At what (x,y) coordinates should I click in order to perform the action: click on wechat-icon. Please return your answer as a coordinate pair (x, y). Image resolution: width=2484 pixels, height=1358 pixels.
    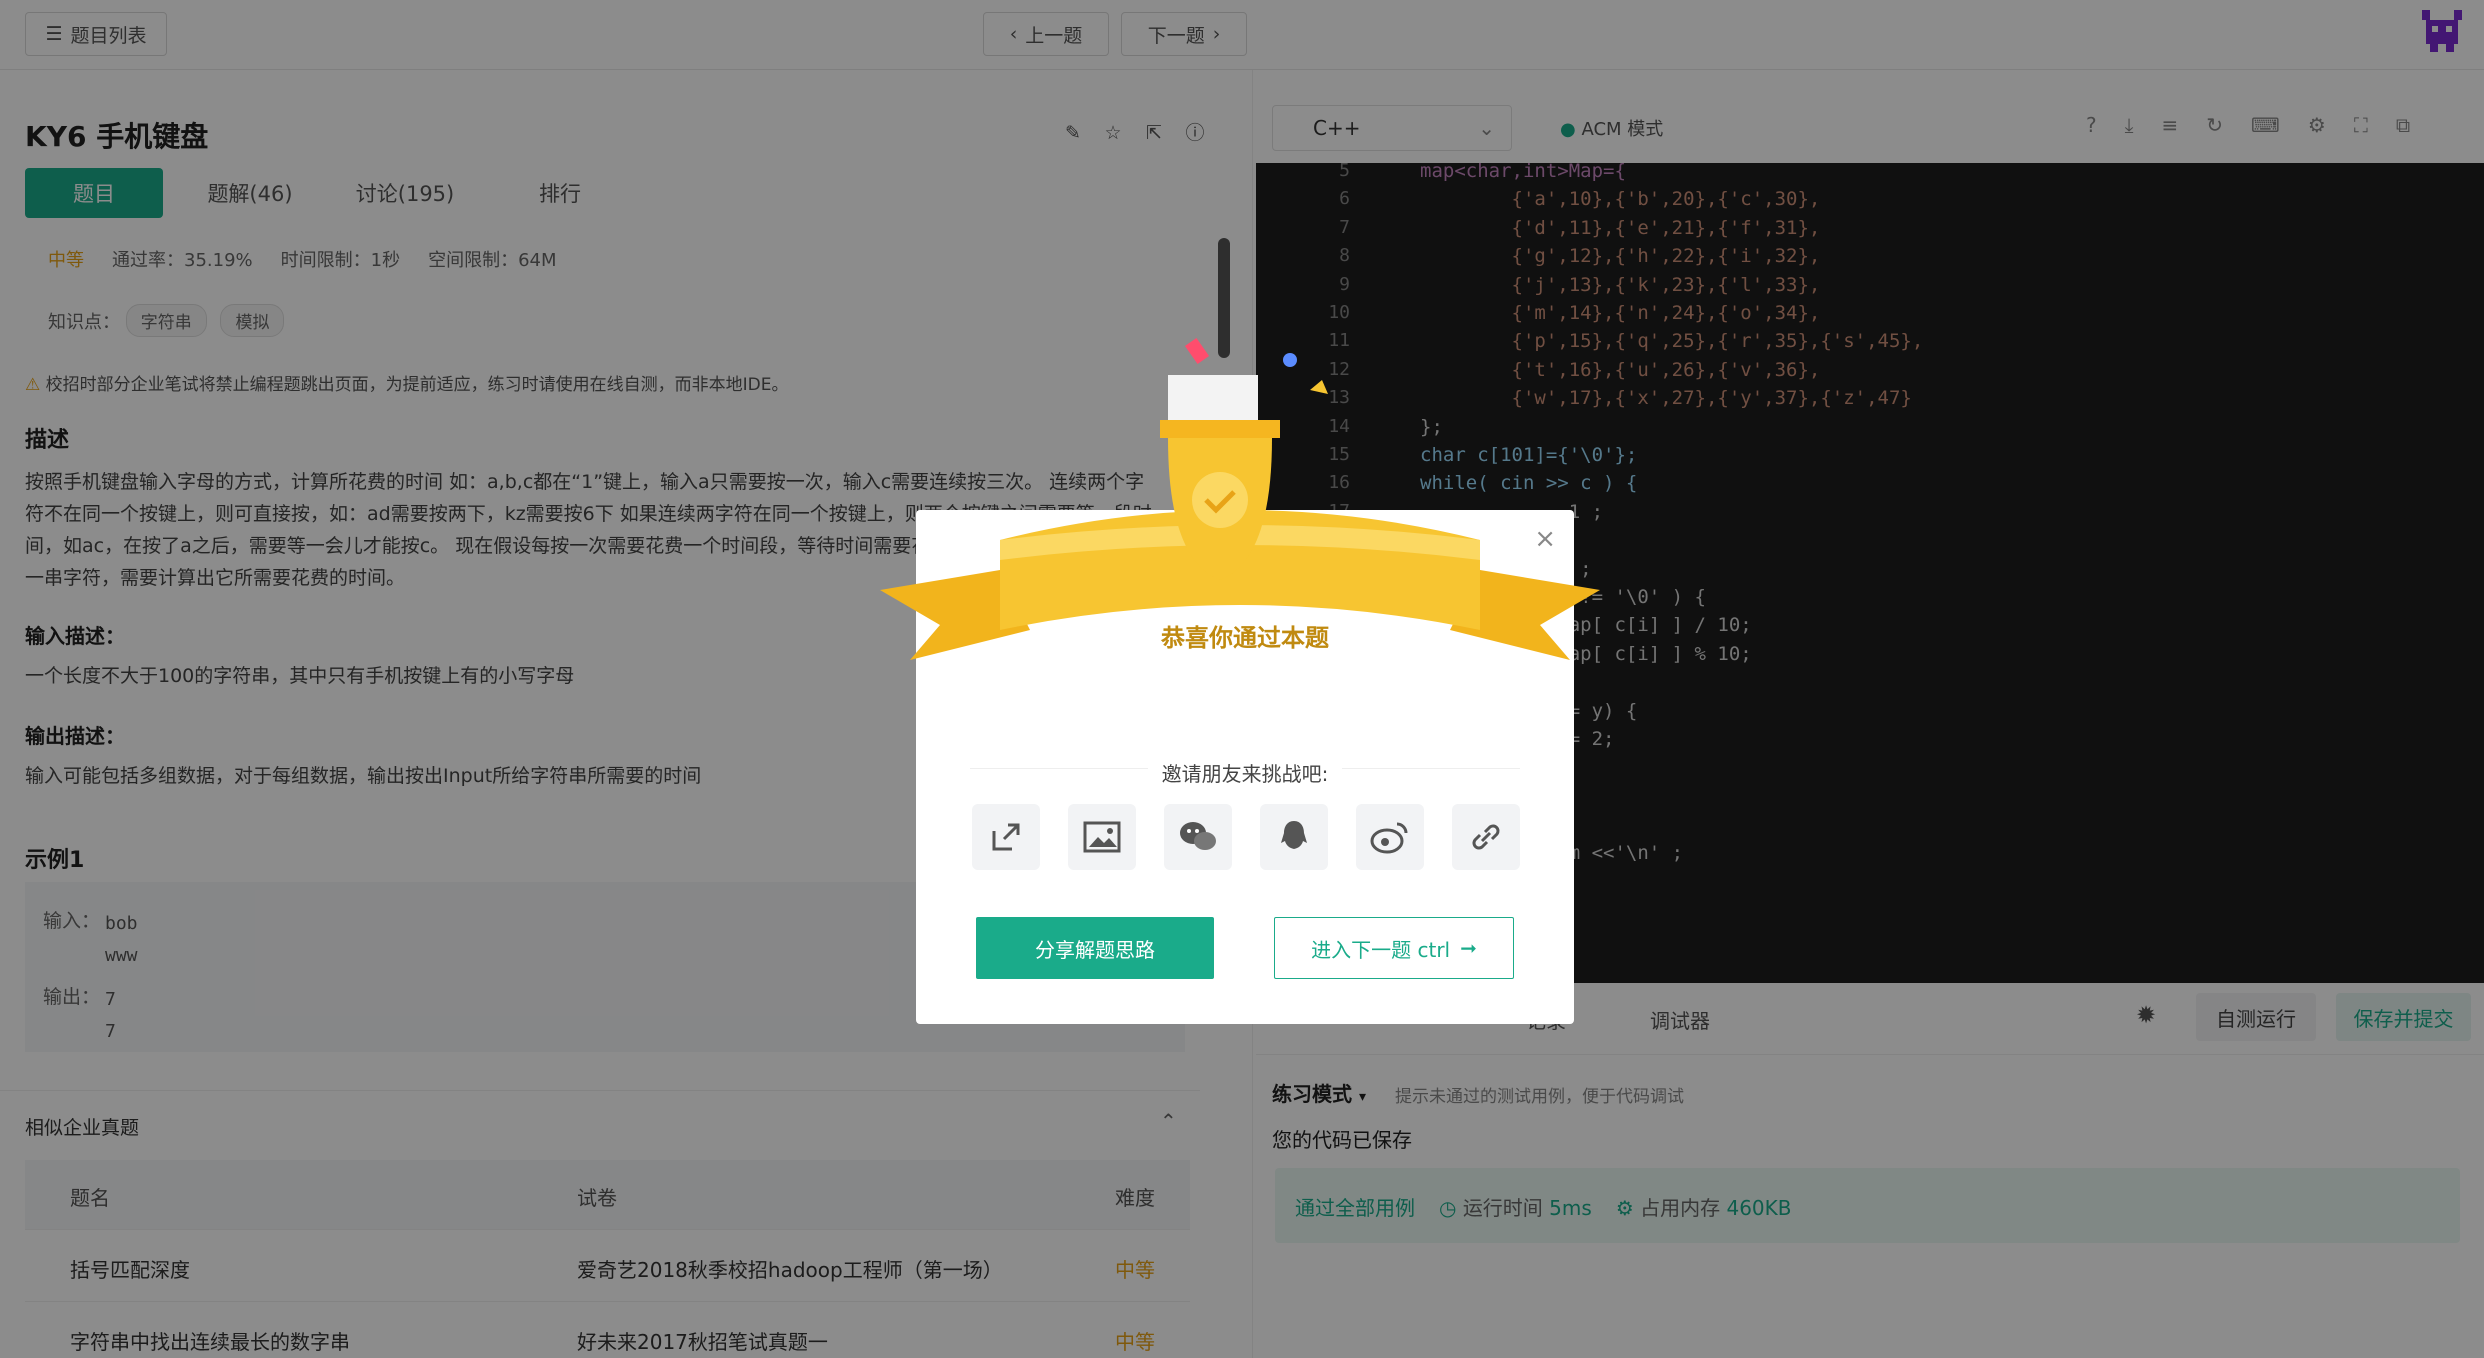
    Looking at the image, I should click on (1198, 837).